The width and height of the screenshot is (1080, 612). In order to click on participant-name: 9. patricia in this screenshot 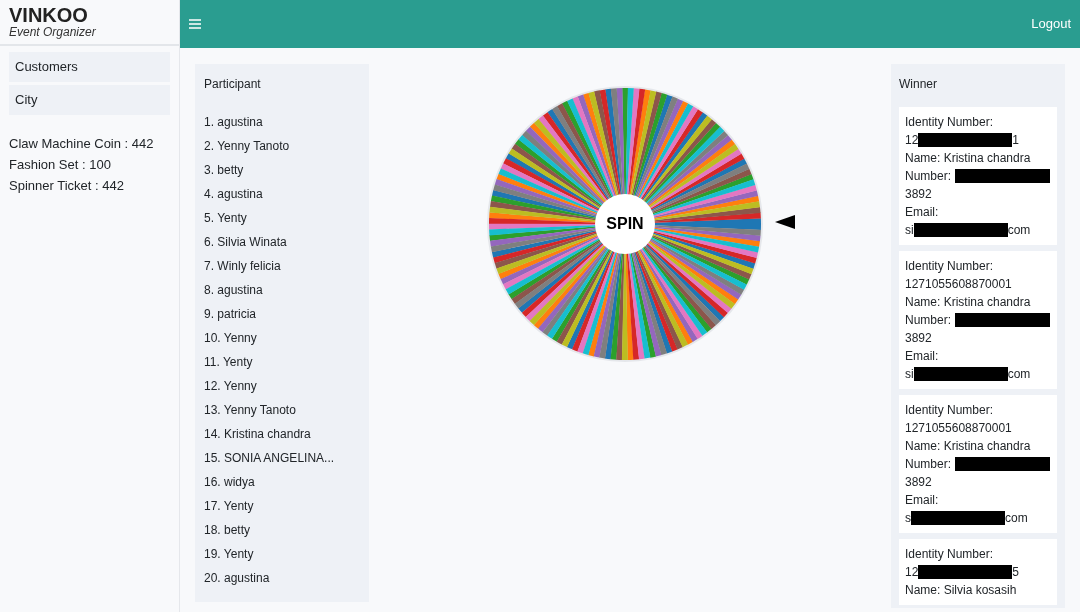, I will do `click(231, 314)`.